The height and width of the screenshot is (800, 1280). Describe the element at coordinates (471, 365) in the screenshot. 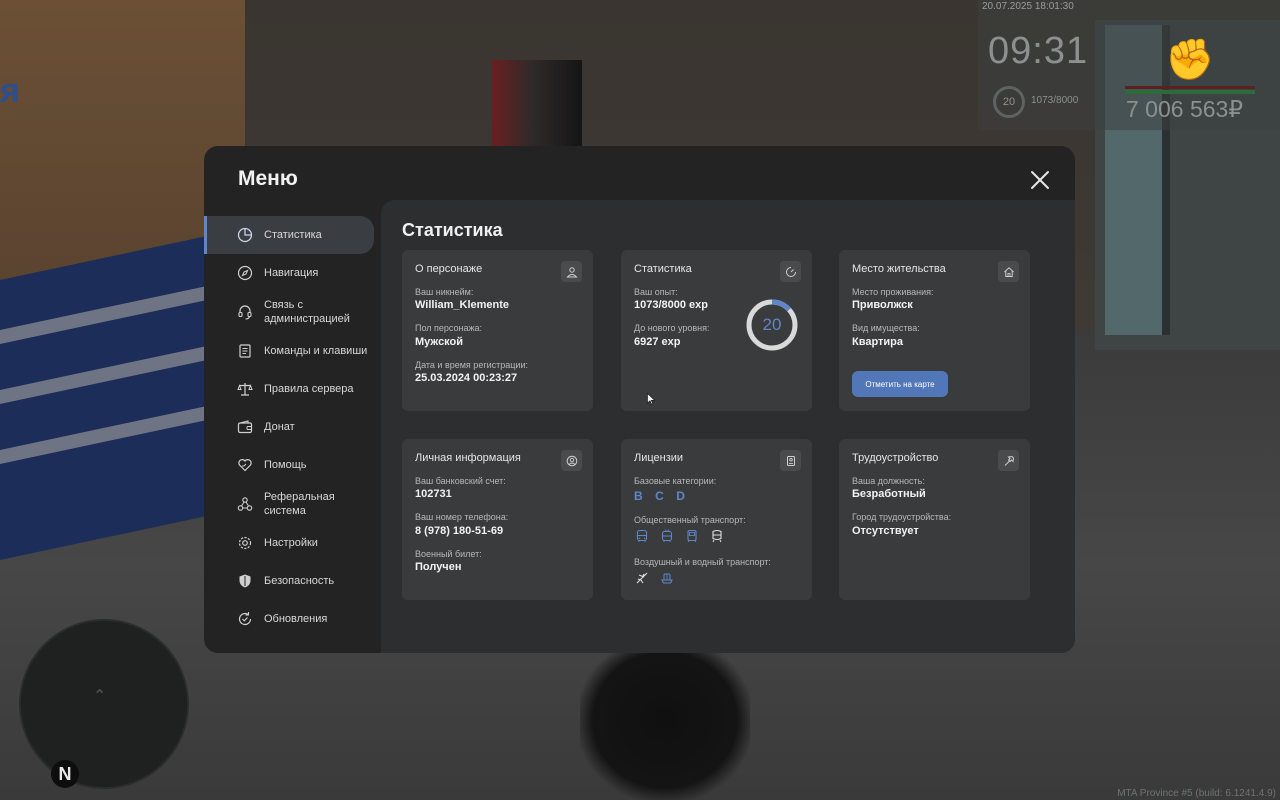

I see `registration-label: Дата и время регистрации:` at that location.